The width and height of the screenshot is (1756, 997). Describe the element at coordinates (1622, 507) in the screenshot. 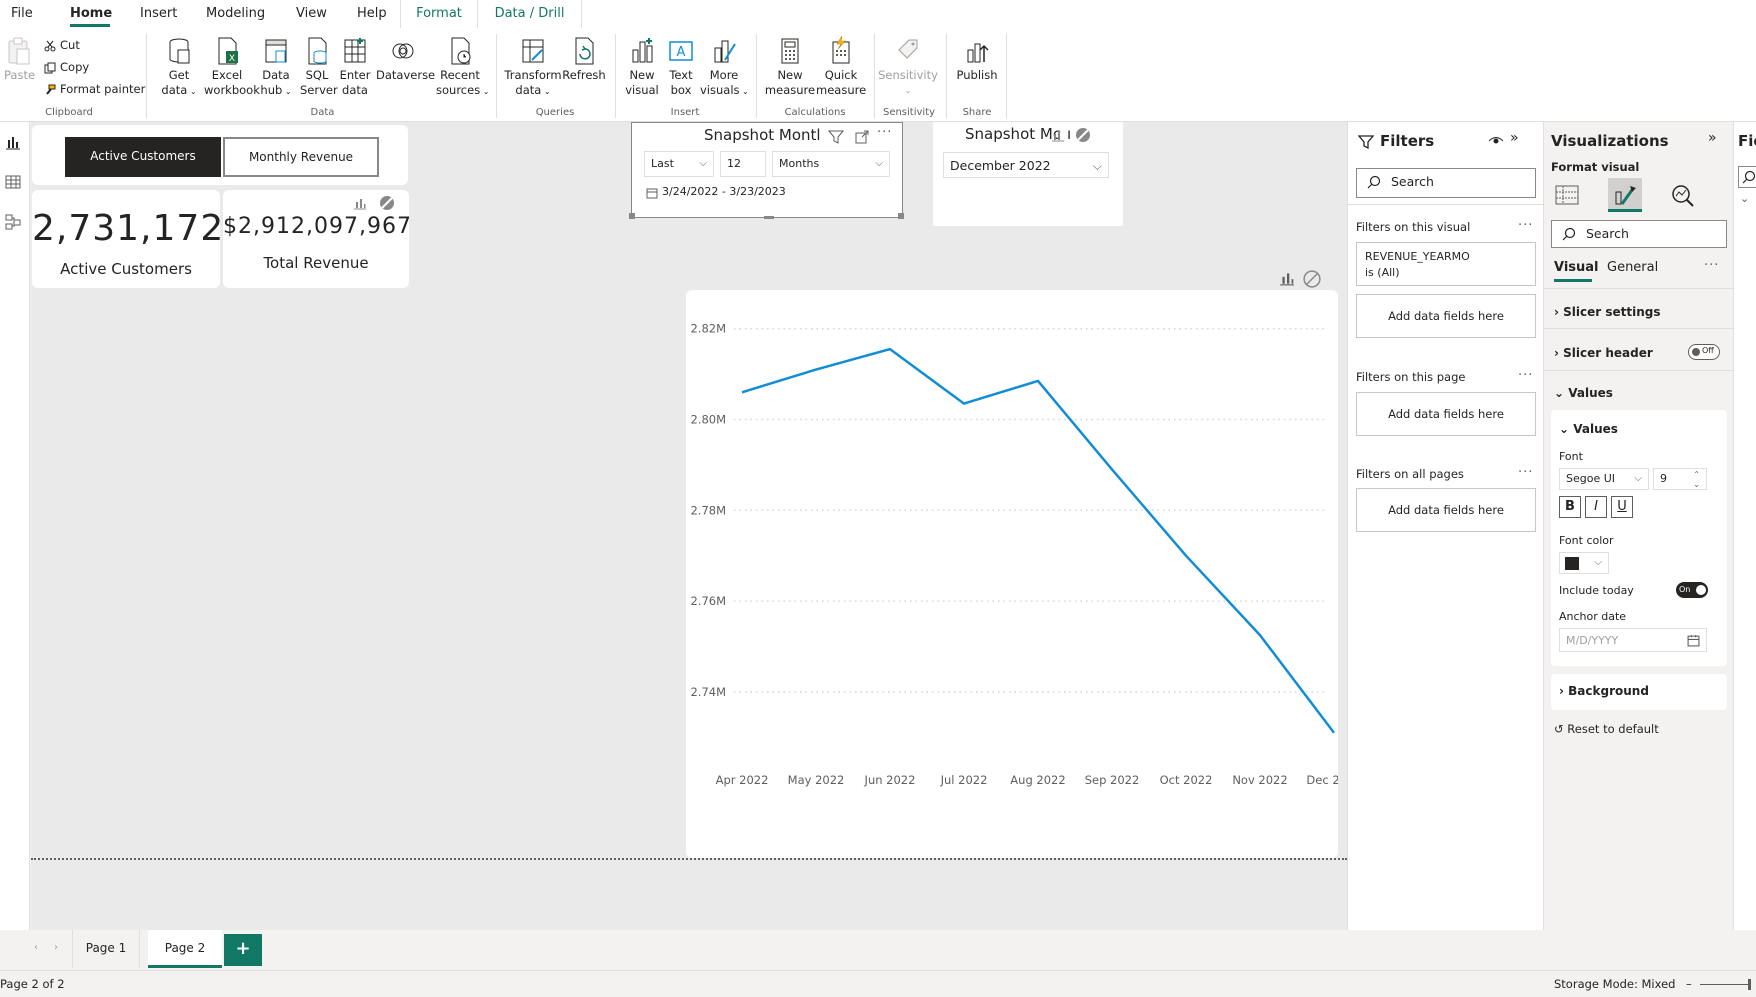

I see `underline-button: U` at that location.